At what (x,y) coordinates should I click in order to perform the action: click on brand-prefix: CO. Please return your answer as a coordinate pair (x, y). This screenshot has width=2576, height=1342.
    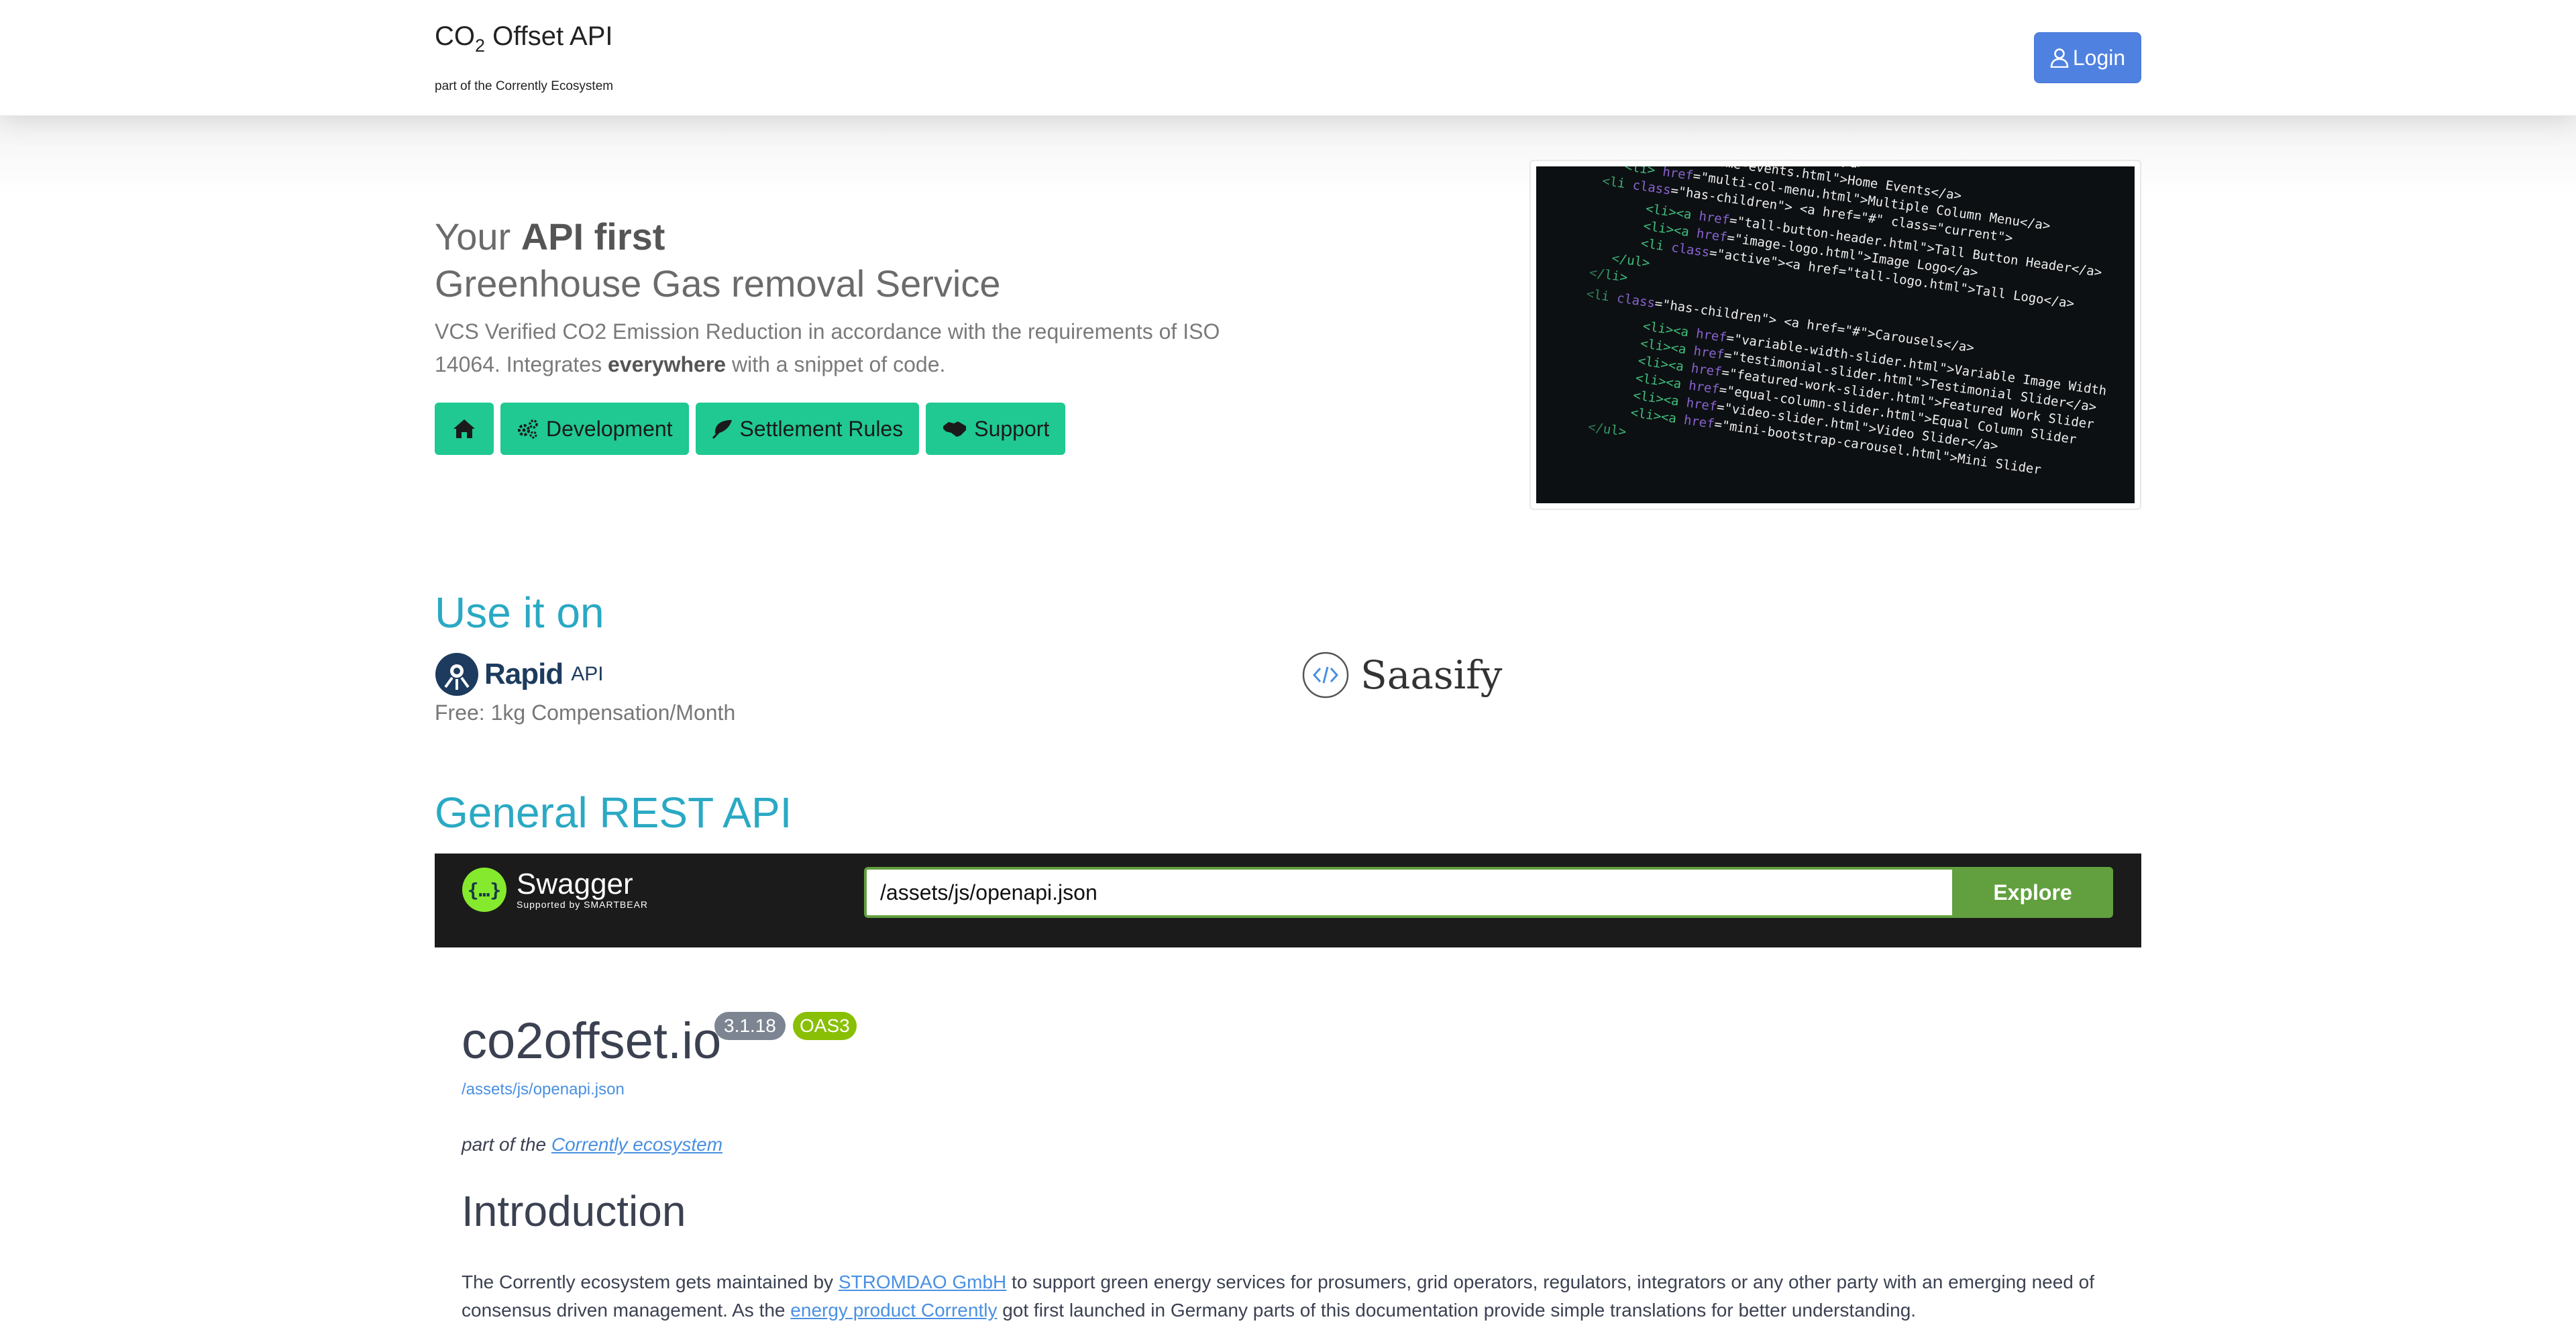
    Looking at the image, I should click on (455, 36).